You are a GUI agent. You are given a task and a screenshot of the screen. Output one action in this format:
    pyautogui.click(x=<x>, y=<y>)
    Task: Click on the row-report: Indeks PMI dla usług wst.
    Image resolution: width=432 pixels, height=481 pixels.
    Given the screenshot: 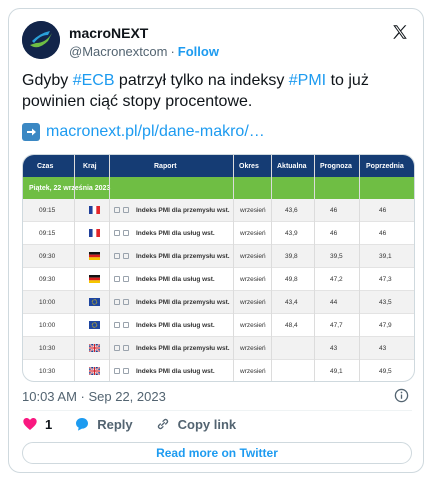 What is the action you would take?
    pyautogui.click(x=175, y=279)
    